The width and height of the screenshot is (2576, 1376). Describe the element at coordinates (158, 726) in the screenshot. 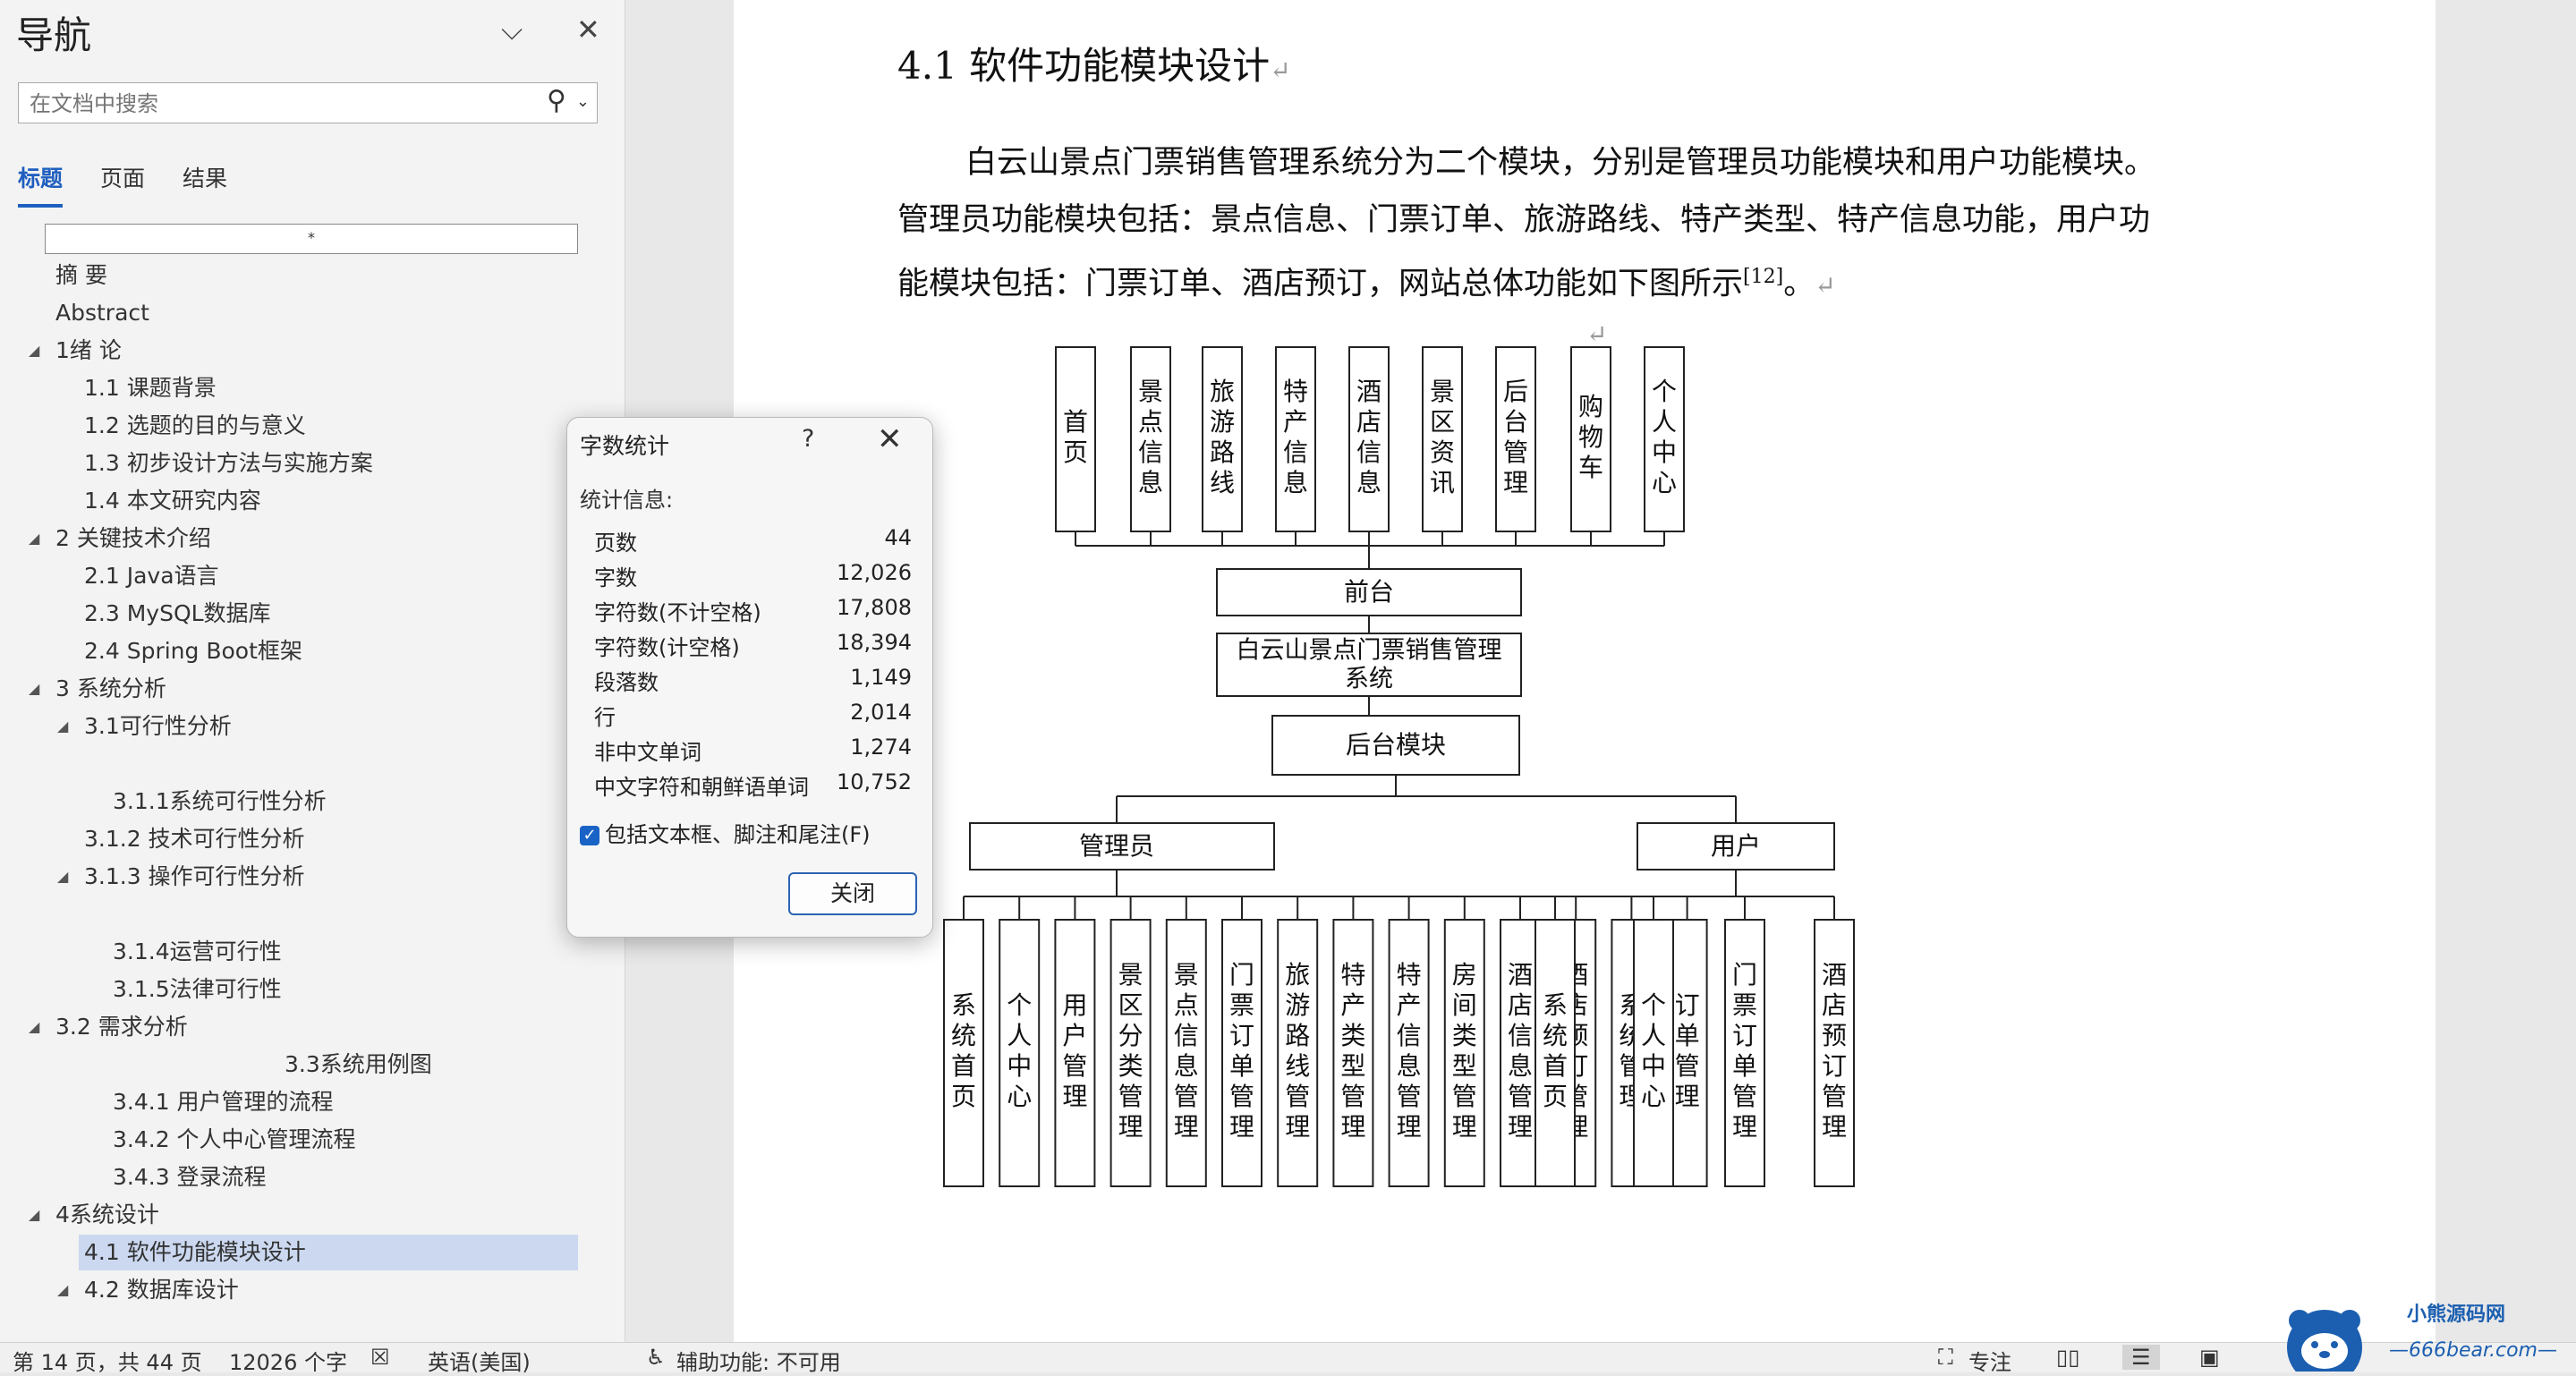

I see `outline-item-label: 3.1可行性分析` at that location.